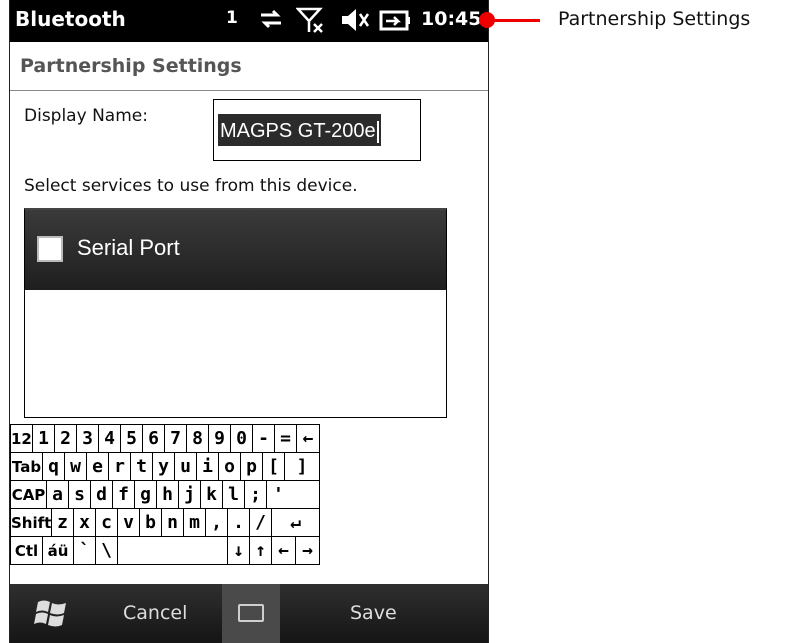 The width and height of the screenshot is (808, 643). I want to click on key-c: c, so click(106, 522).